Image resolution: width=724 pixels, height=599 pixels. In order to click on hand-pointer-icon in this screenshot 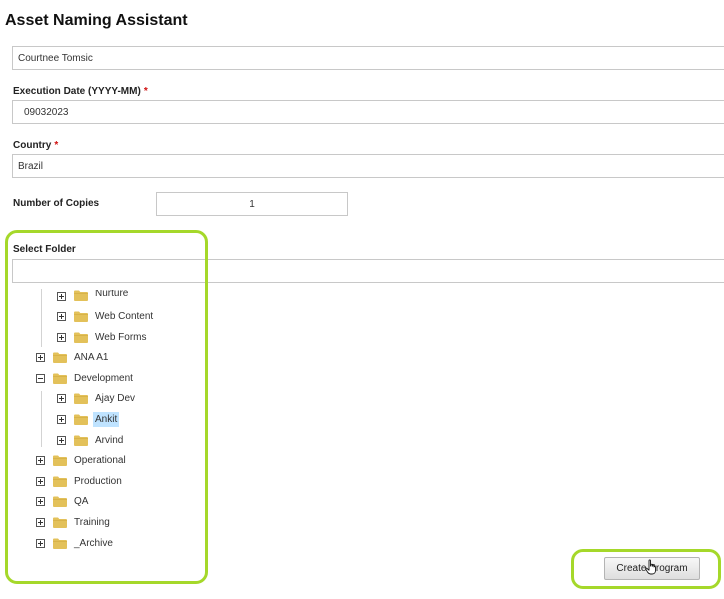, I will do `click(651, 569)`.